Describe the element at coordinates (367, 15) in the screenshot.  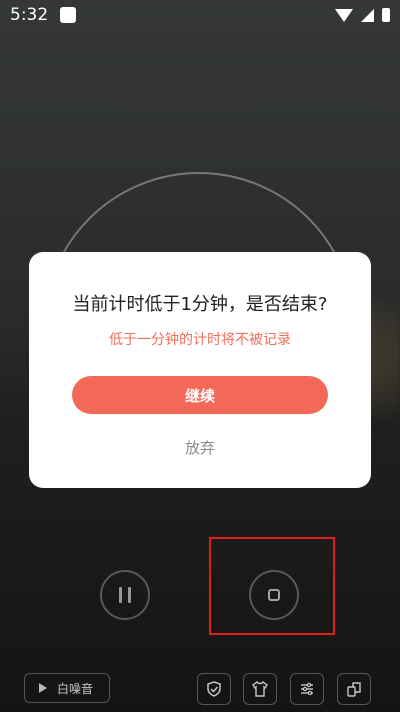
I see `signal-icon` at that location.